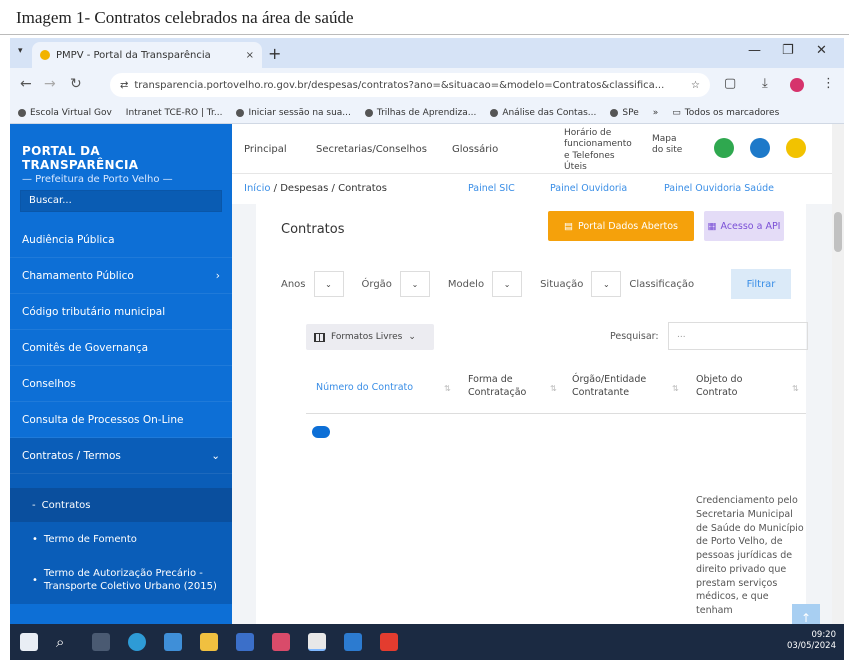 Image resolution: width=849 pixels, height=661 pixels. Describe the element at coordinates (838, 374) in the screenshot. I see `page-scrollbar` at that location.